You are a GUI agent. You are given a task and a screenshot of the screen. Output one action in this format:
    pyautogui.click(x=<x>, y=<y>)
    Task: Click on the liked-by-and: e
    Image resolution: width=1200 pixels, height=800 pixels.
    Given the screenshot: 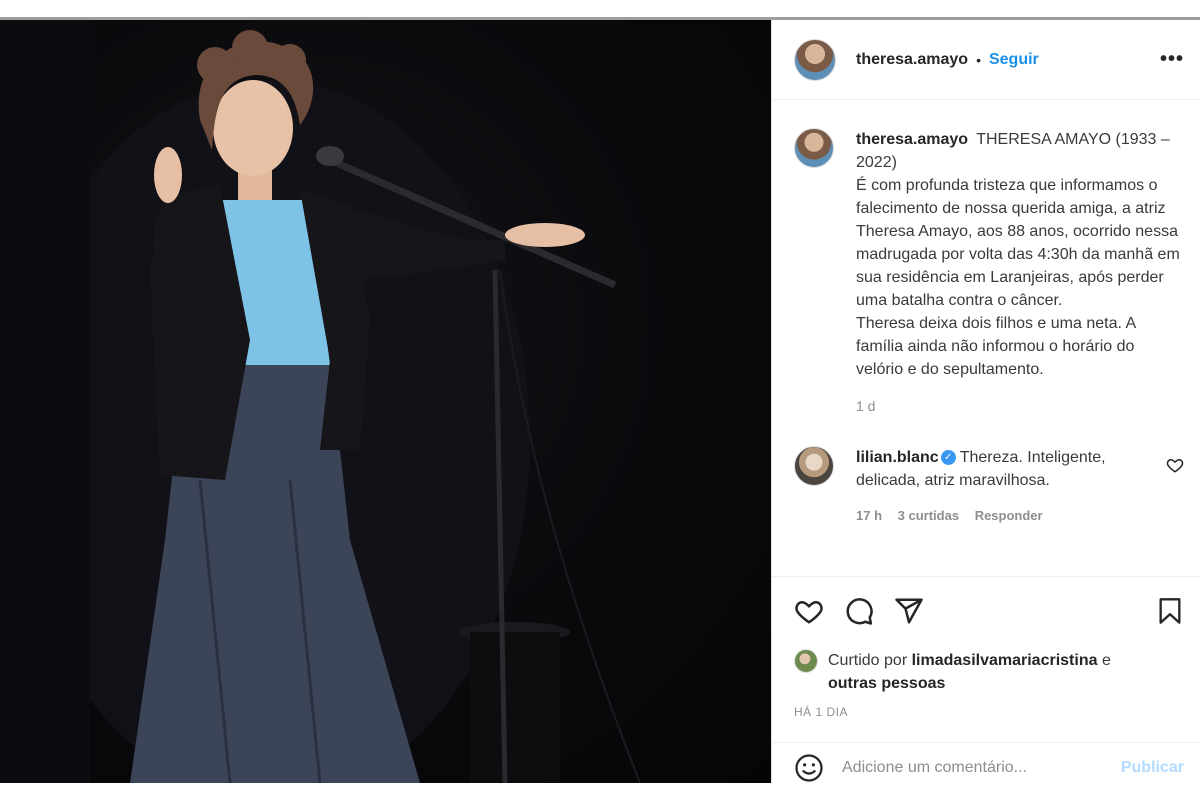 What is the action you would take?
    pyautogui.click(x=1106, y=660)
    